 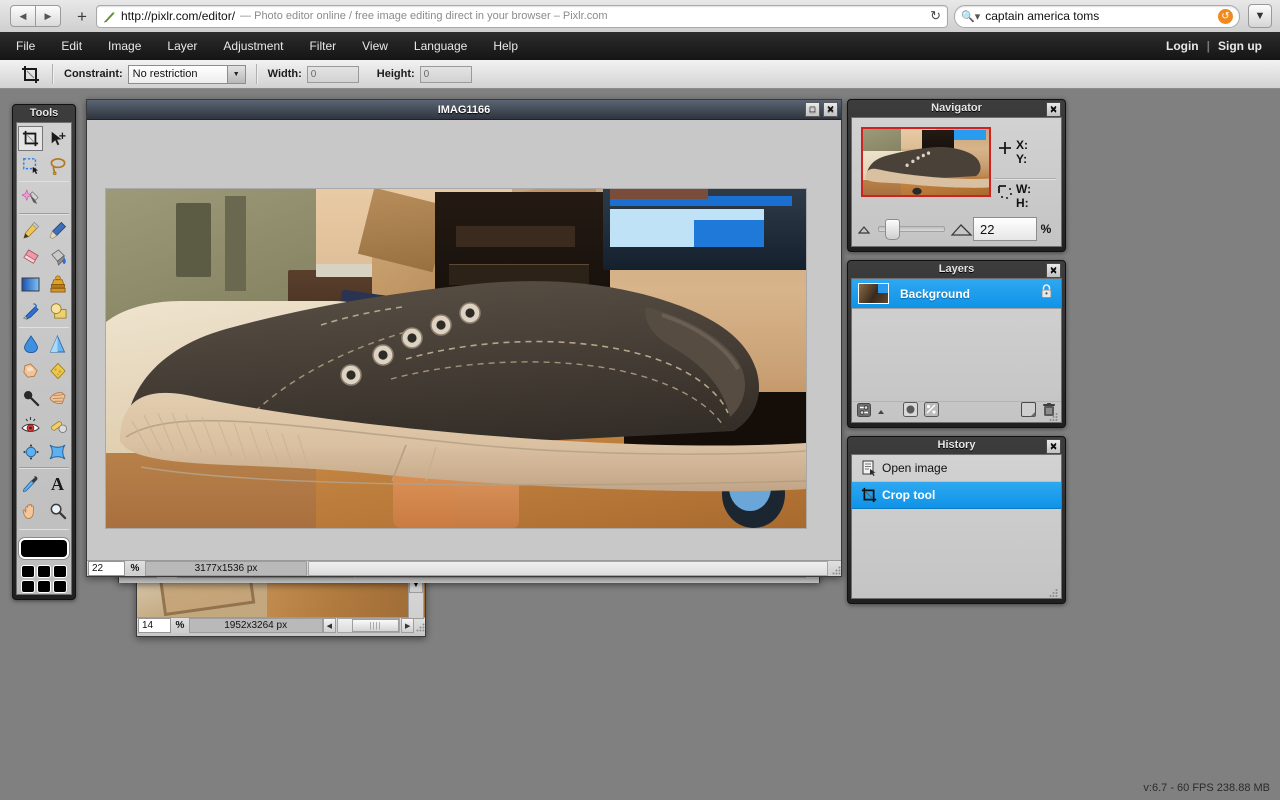 What do you see at coordinates (30, 424) in the screenshot?
I see `tool-red-eye` at bounding box center [30, 424].